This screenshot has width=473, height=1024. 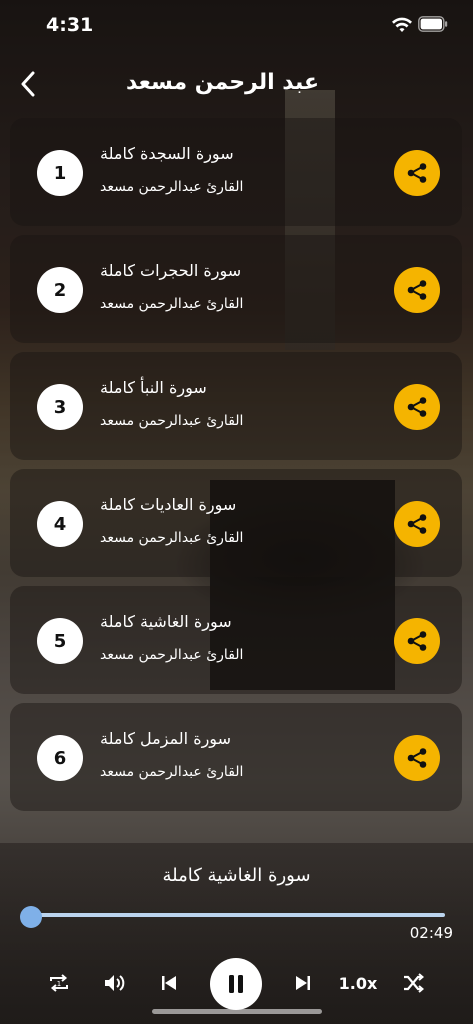 I want to click on next-icon, so click(x=303, y=983).